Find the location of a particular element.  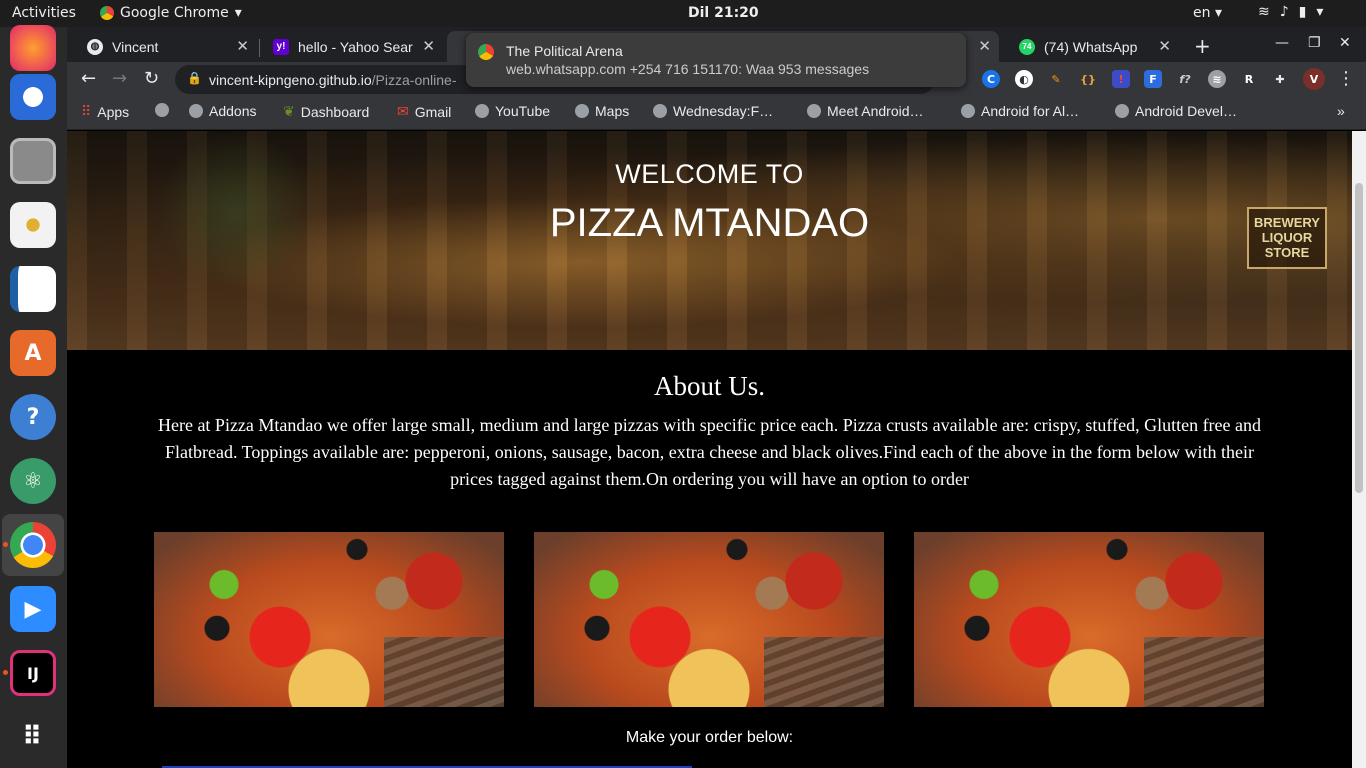

profile-avatar: V is located at coordinates (1314, 79).